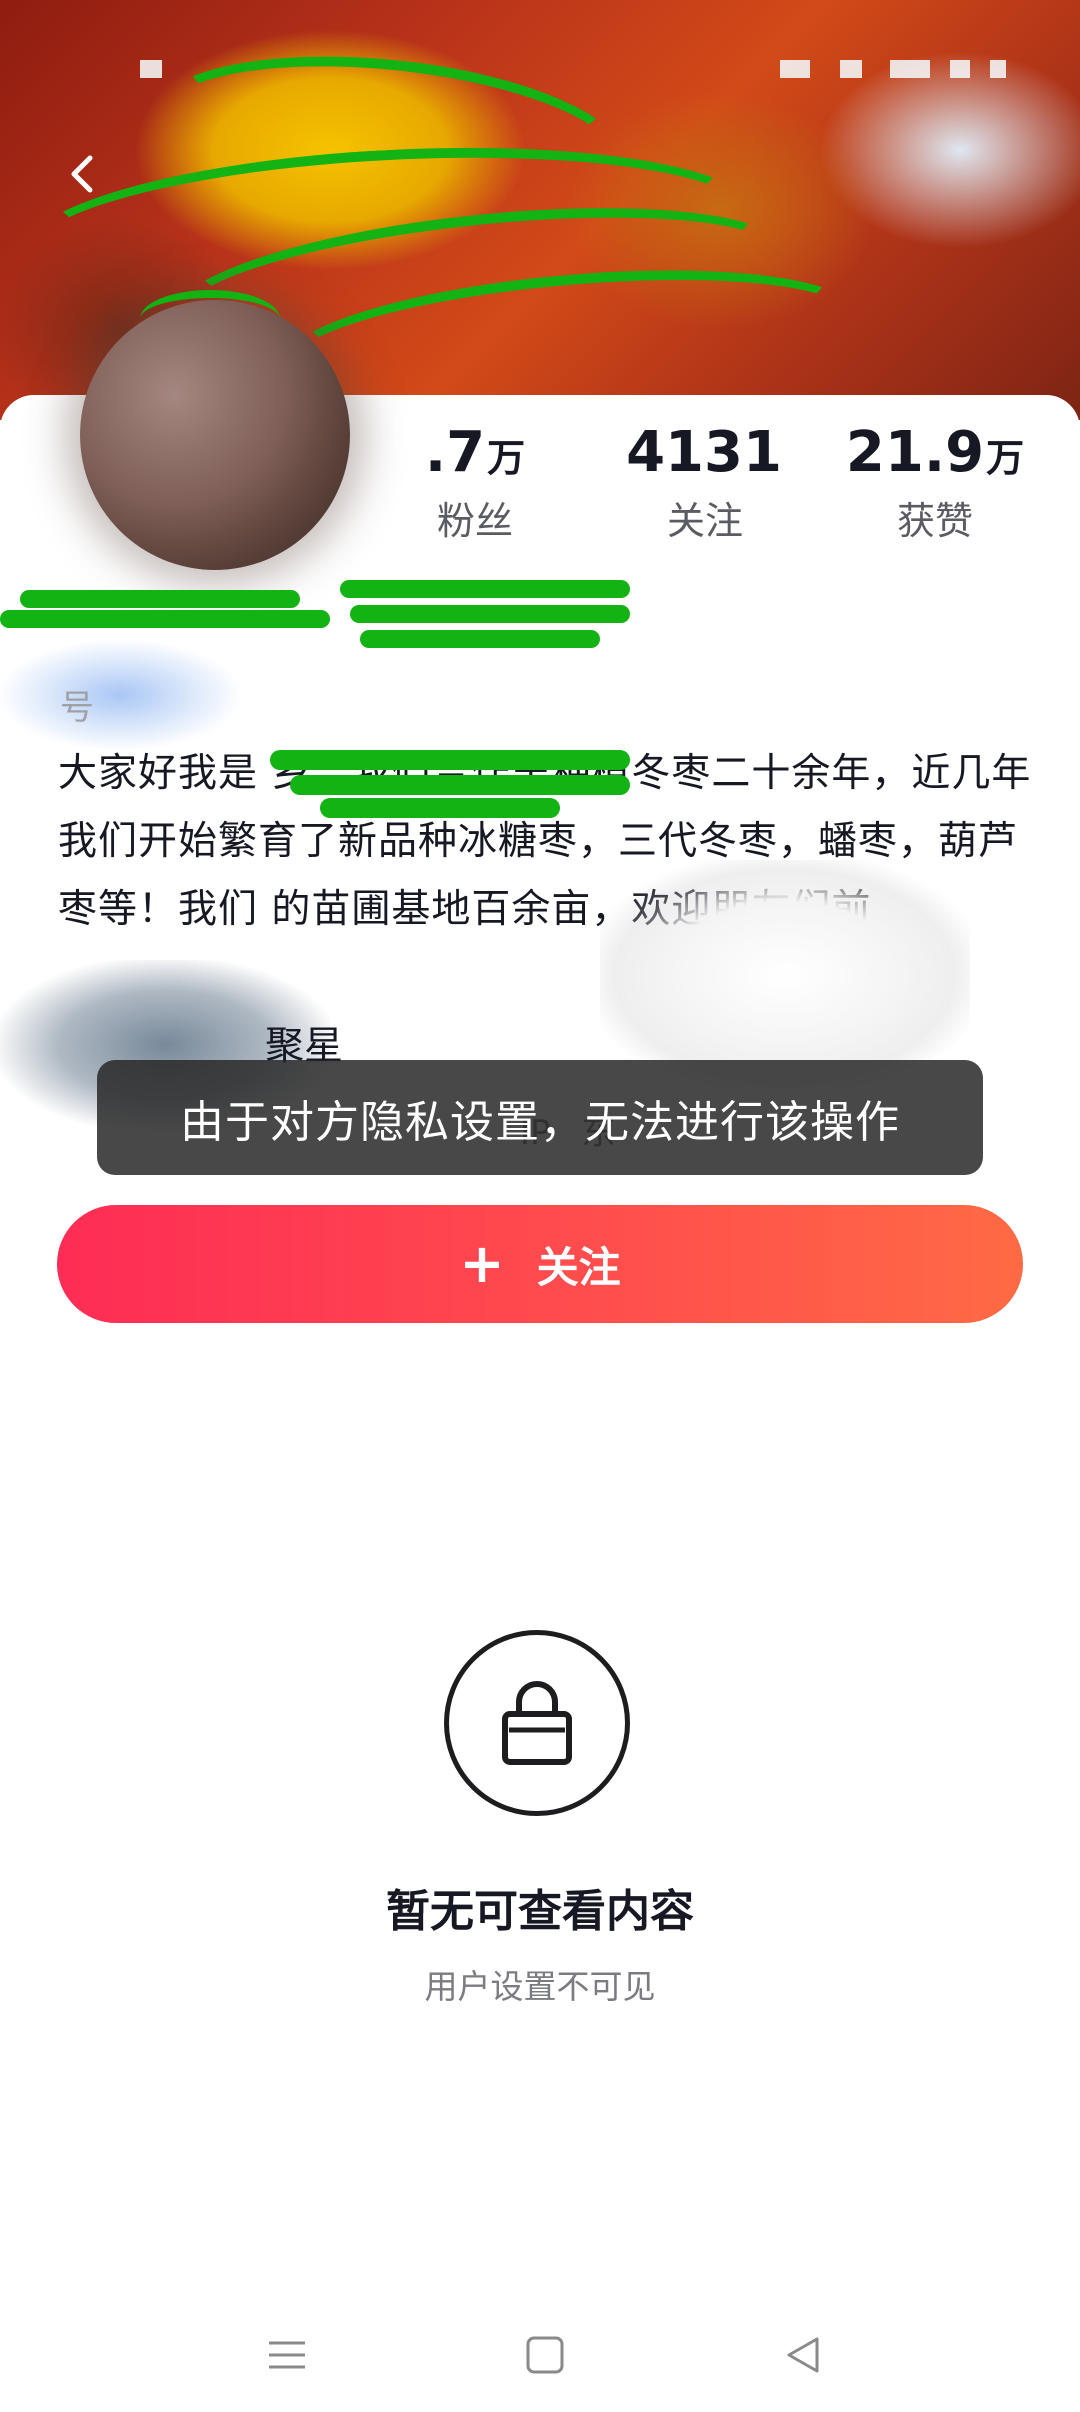  Describe the element at coordinates (935, 452) in the screenshot. I see `stat-likes-value: 21.9万` at that location.